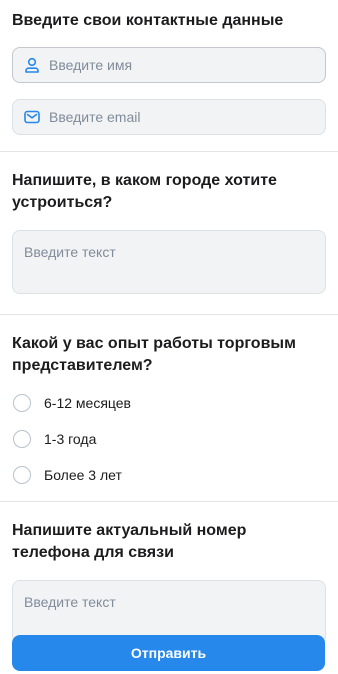  Describe the element at coordinates (148, 20) in the screenshot. I see `contacts-title: Введите свои контактные данные` at that location.